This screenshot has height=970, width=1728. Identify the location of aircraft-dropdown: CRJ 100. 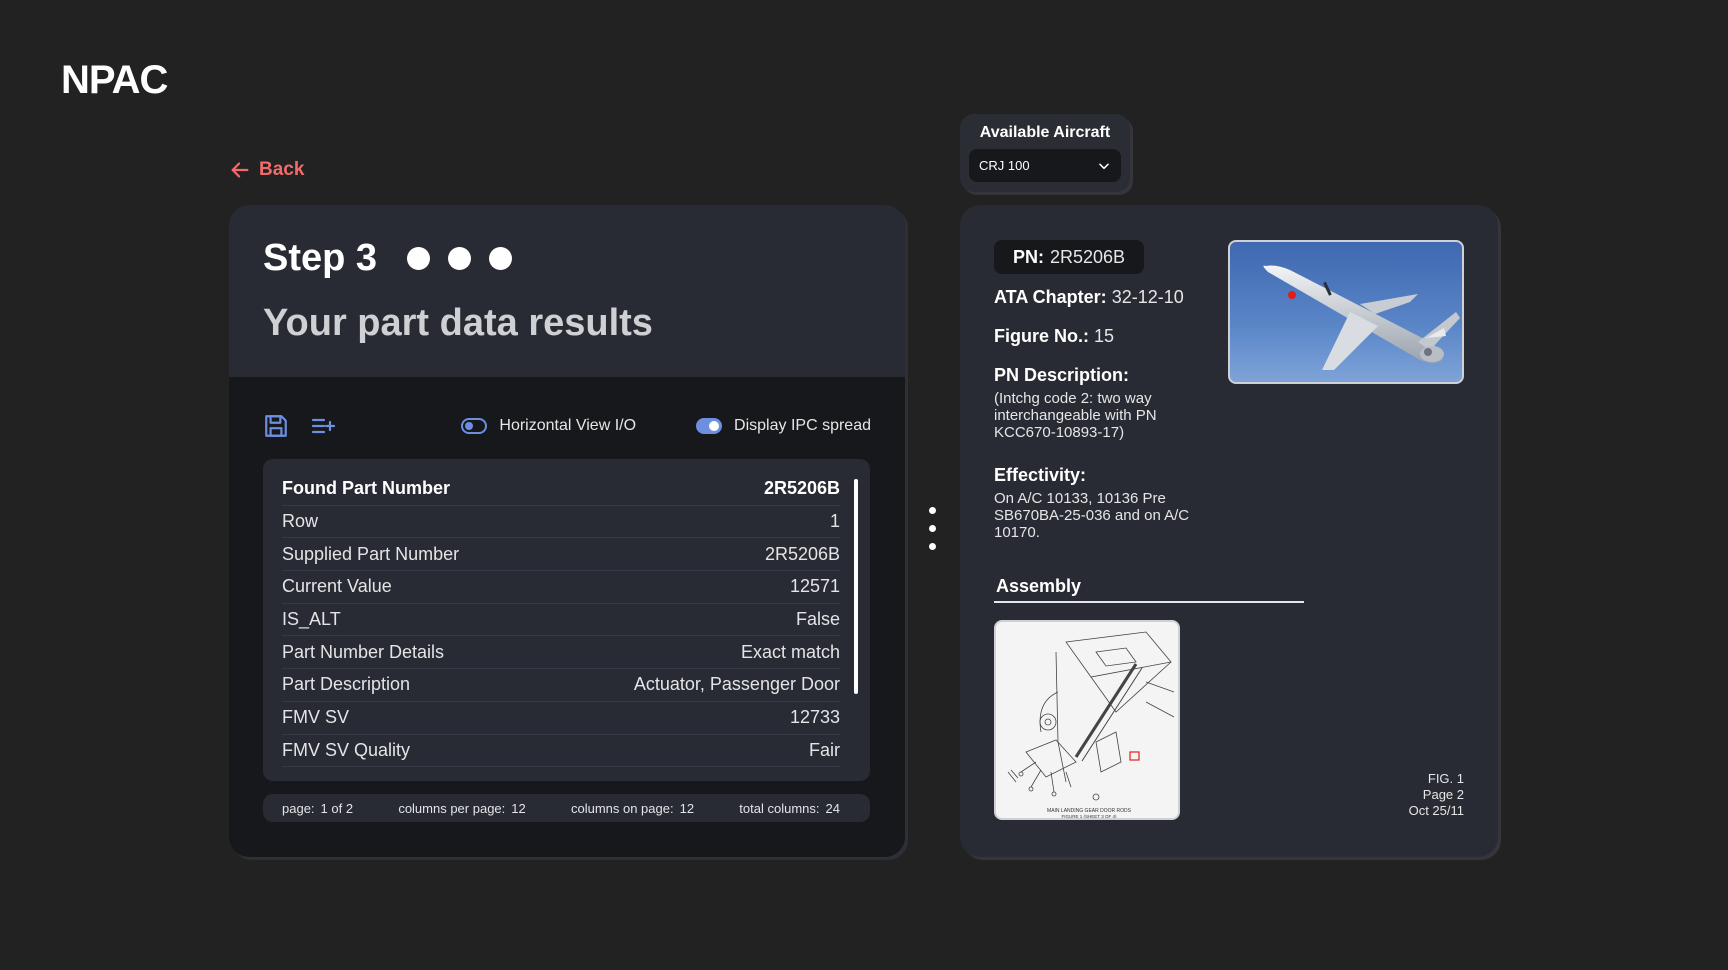
(1045, 165).